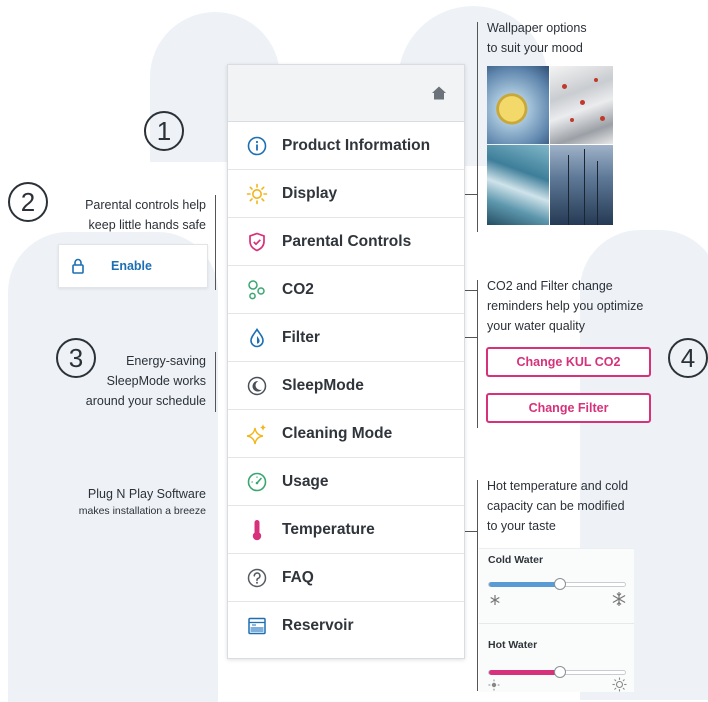 This screenshot has height=702, width=708. I want to click on badge-4: 4, so click(688, 358).